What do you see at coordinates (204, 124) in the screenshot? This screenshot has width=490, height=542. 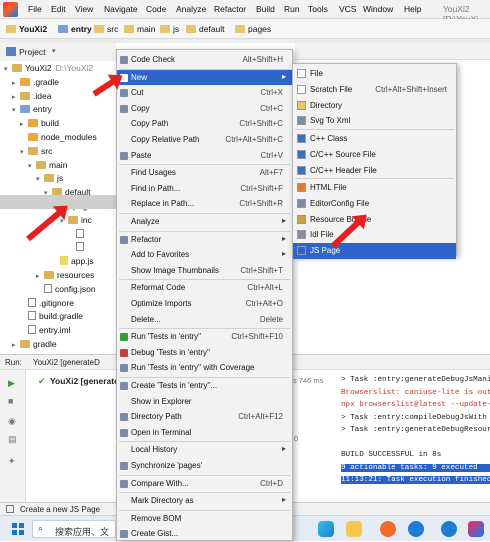 I see `context-menu-item: Copy Path Ctrl+Shift+C` at bounding box center [204, 124].